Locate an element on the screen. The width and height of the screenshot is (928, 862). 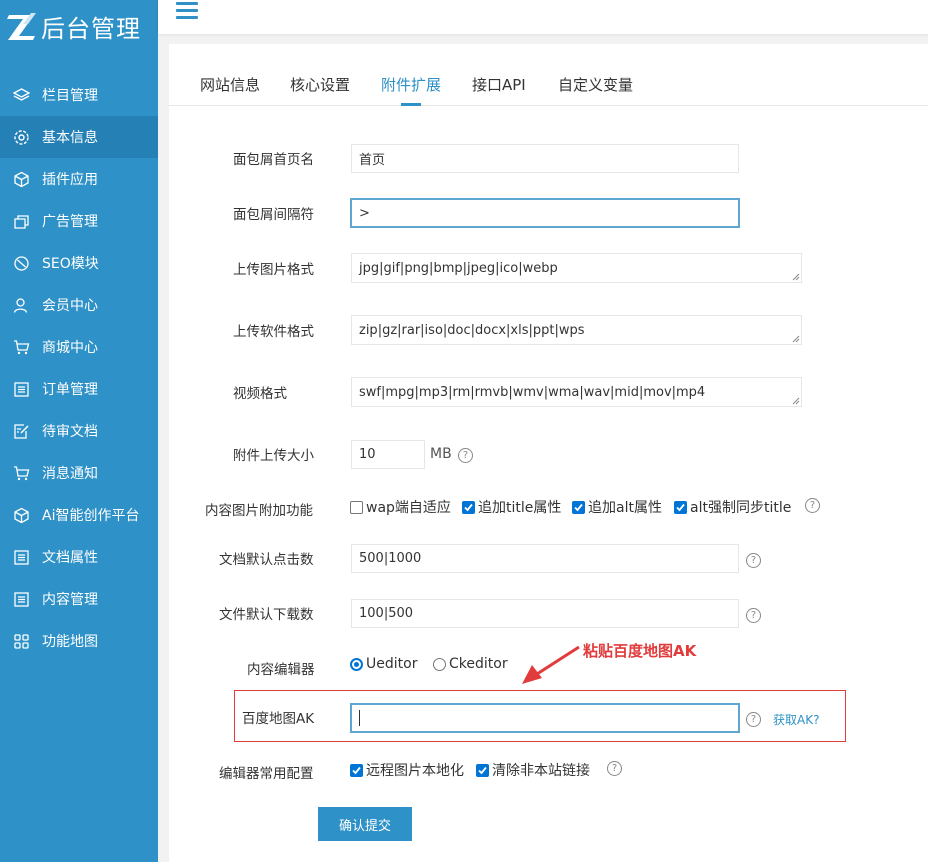
sidebar-item-label: 待审文档 is located at coordinates (70, 432).